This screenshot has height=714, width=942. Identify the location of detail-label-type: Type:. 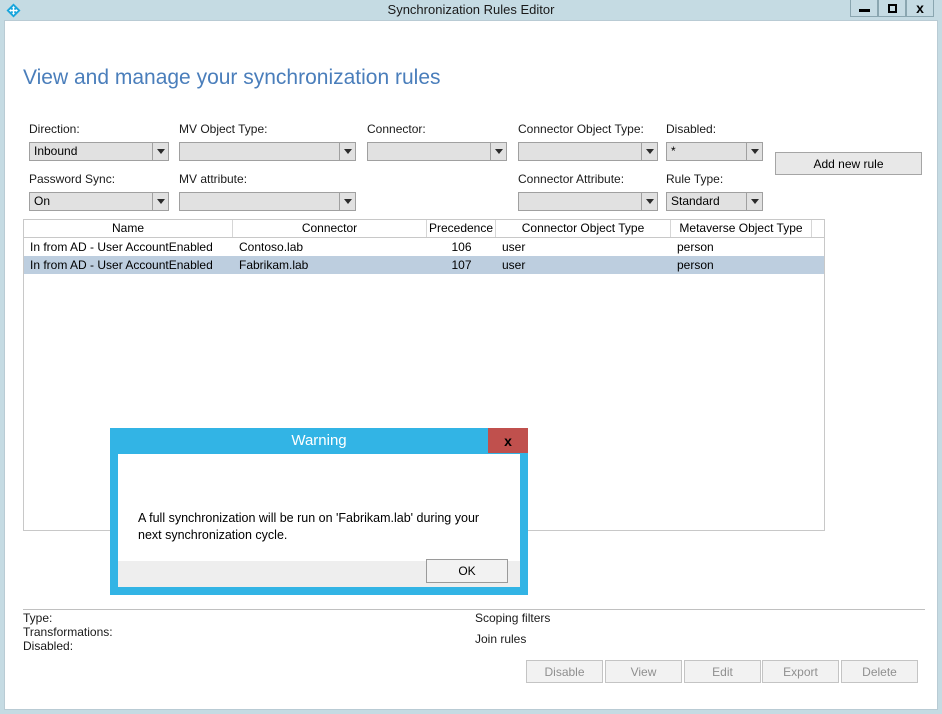
(38, 618).